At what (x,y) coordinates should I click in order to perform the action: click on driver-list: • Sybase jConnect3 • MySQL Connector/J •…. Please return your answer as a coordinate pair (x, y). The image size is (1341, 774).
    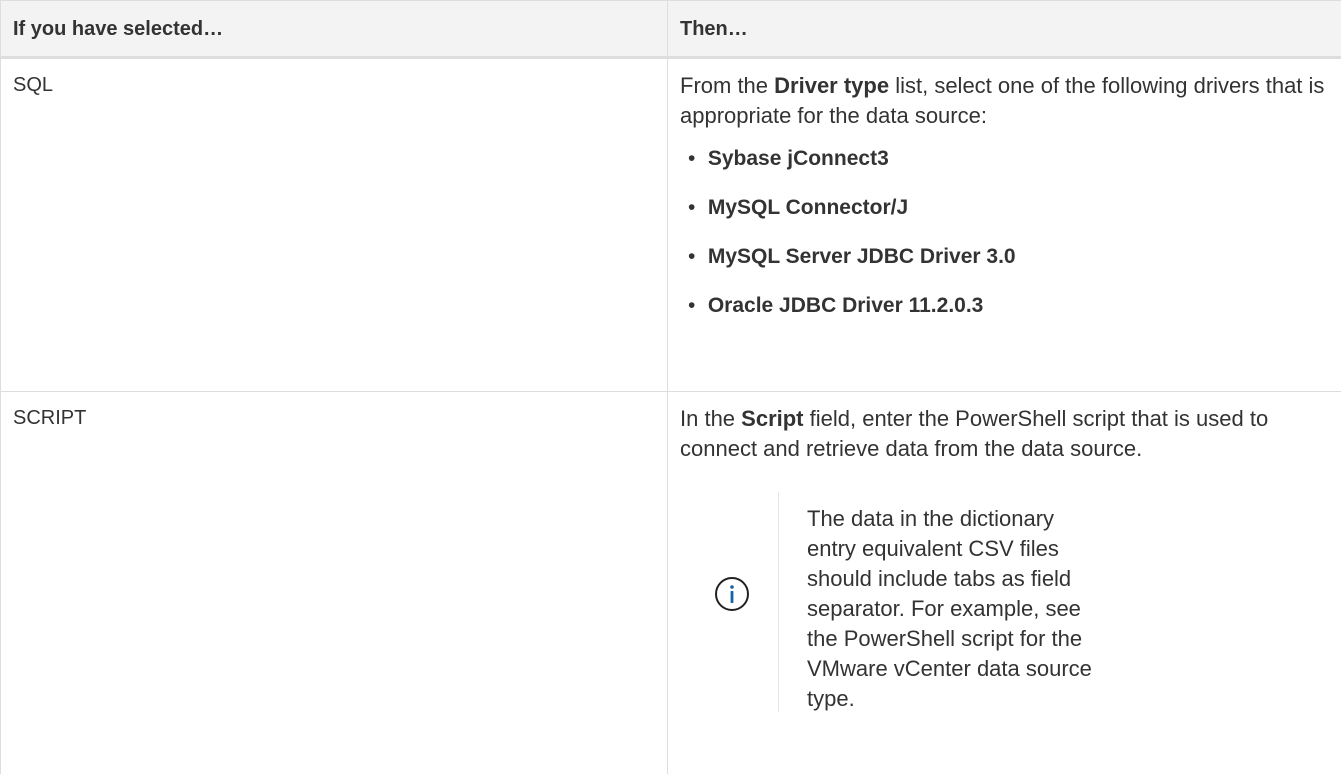
    Looking at the image, I should click on (1006, 232).